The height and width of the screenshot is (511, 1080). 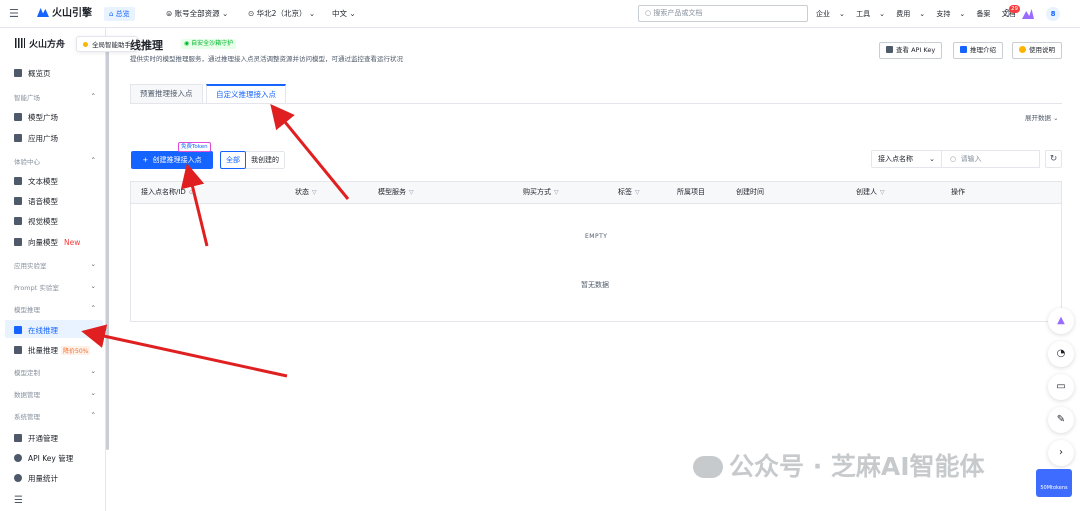 I want to click on inference-intro-button: 推理介绍, so click(x=978, y=50).